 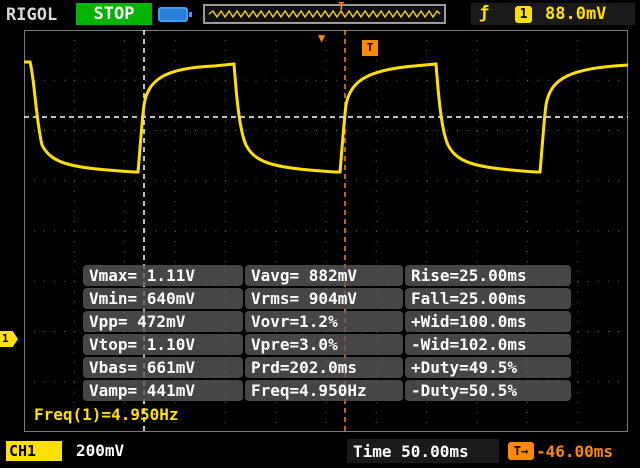 What do you see at coordinates (324, 14) in the screenshot?
I see `memory-depth-strip` at bounding box center [324, 14].